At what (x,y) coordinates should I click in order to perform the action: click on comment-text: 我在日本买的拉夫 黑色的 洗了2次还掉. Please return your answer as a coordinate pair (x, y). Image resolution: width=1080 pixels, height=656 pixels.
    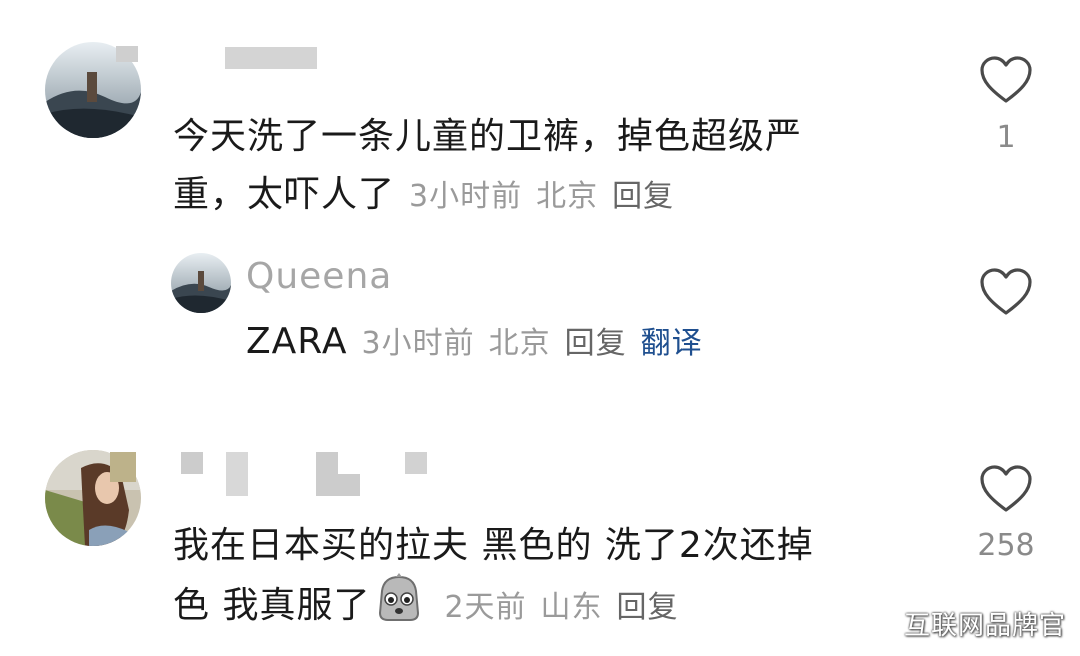
    Looking at the image, I should click on (493, 546).